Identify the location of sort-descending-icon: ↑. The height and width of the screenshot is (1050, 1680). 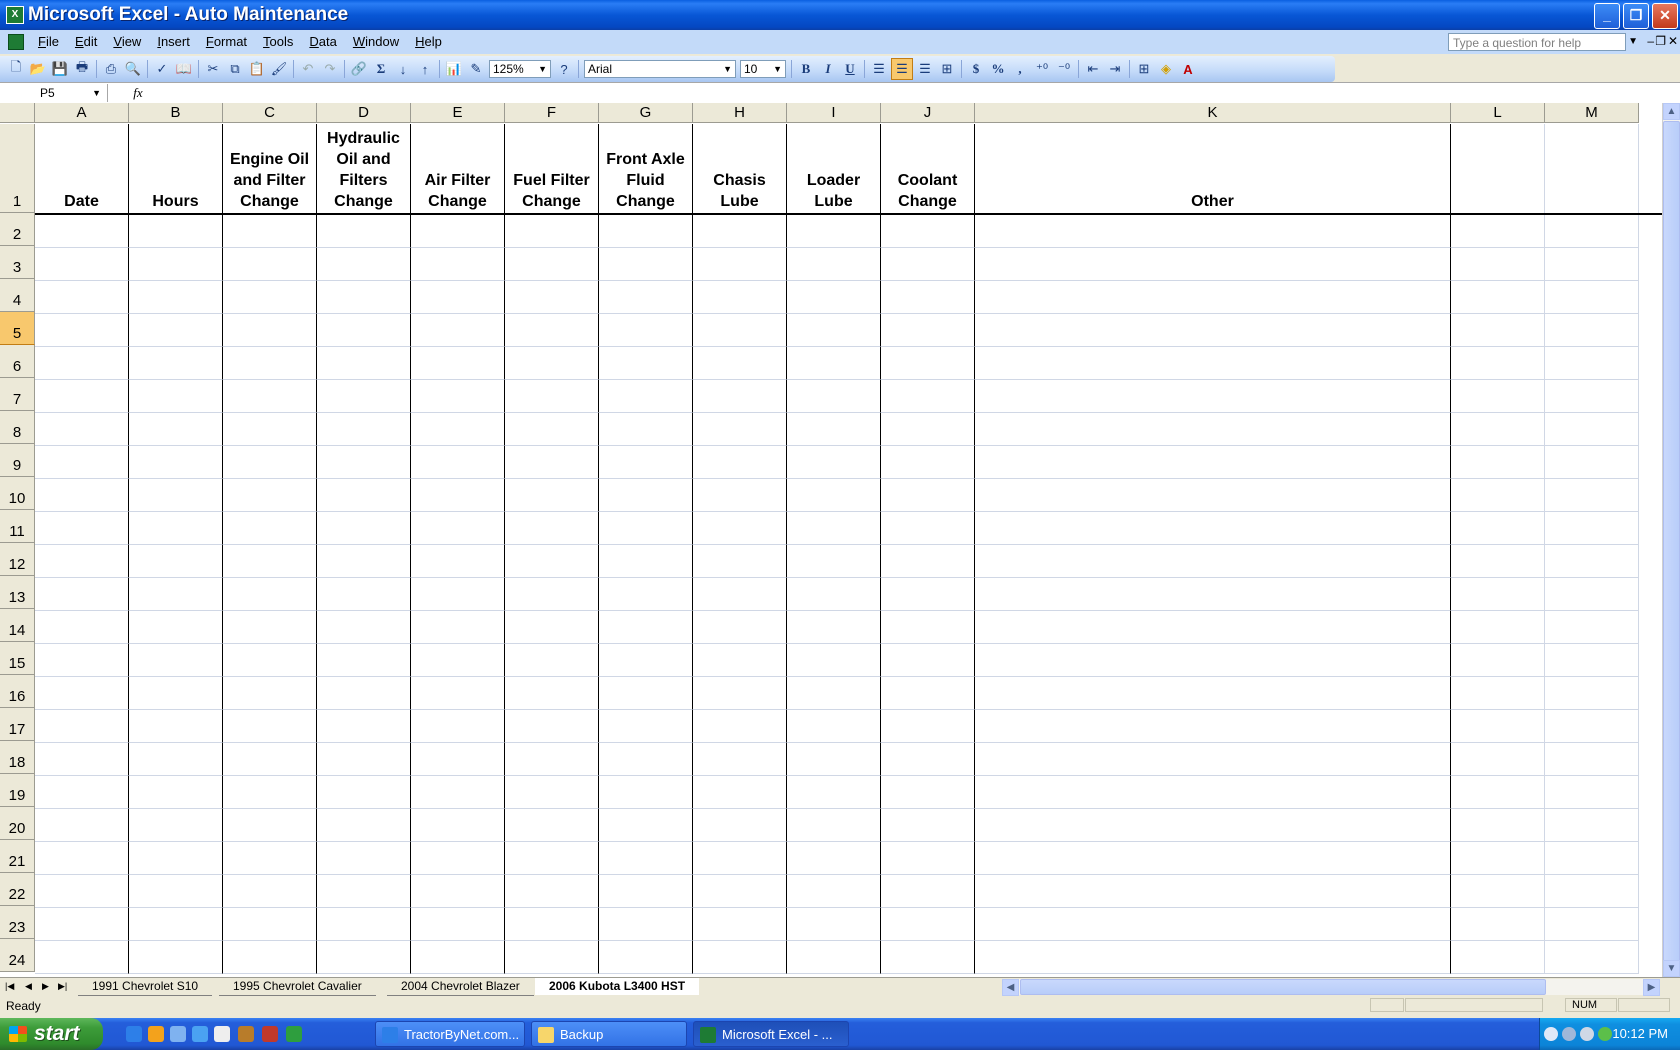
(425, 69).